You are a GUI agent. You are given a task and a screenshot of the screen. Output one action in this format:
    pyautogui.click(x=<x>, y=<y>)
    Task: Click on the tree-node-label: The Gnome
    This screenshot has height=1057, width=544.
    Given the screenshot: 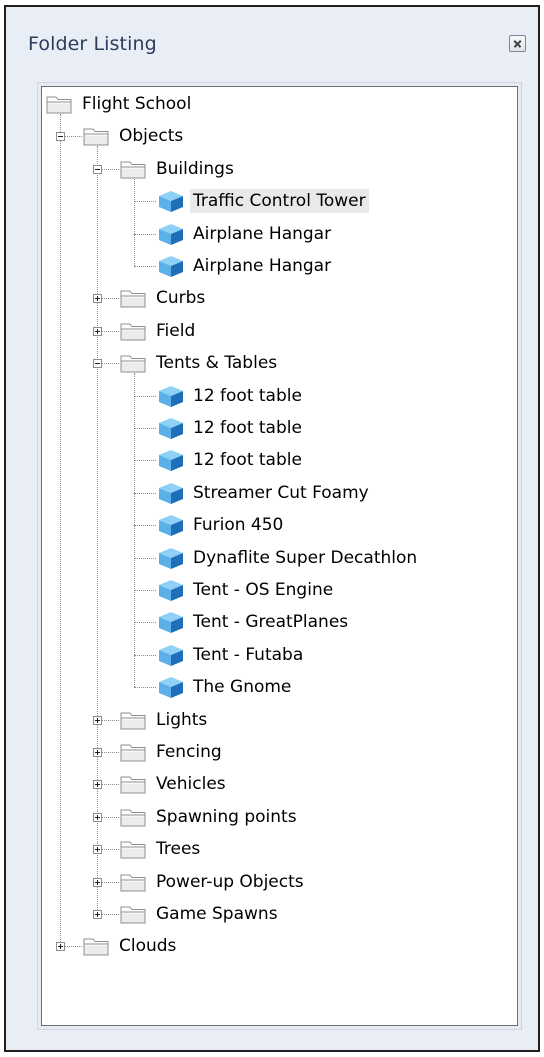 What is the action you would take?
    pyautogui.click(x=242, y=687)
    